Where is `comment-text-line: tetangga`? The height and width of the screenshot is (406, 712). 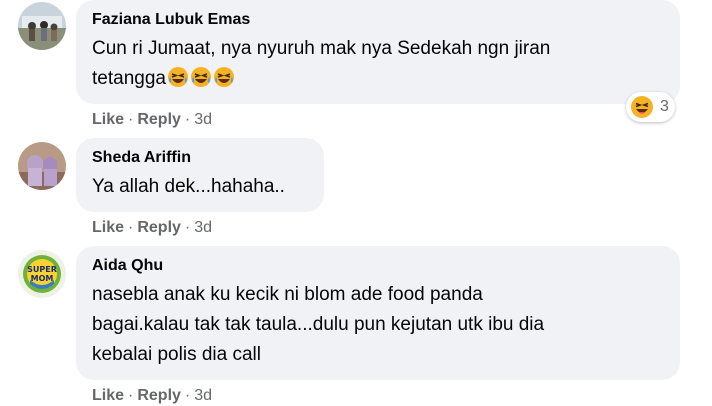 comment-text-line: tetangga is located at coordinates (129, 78).